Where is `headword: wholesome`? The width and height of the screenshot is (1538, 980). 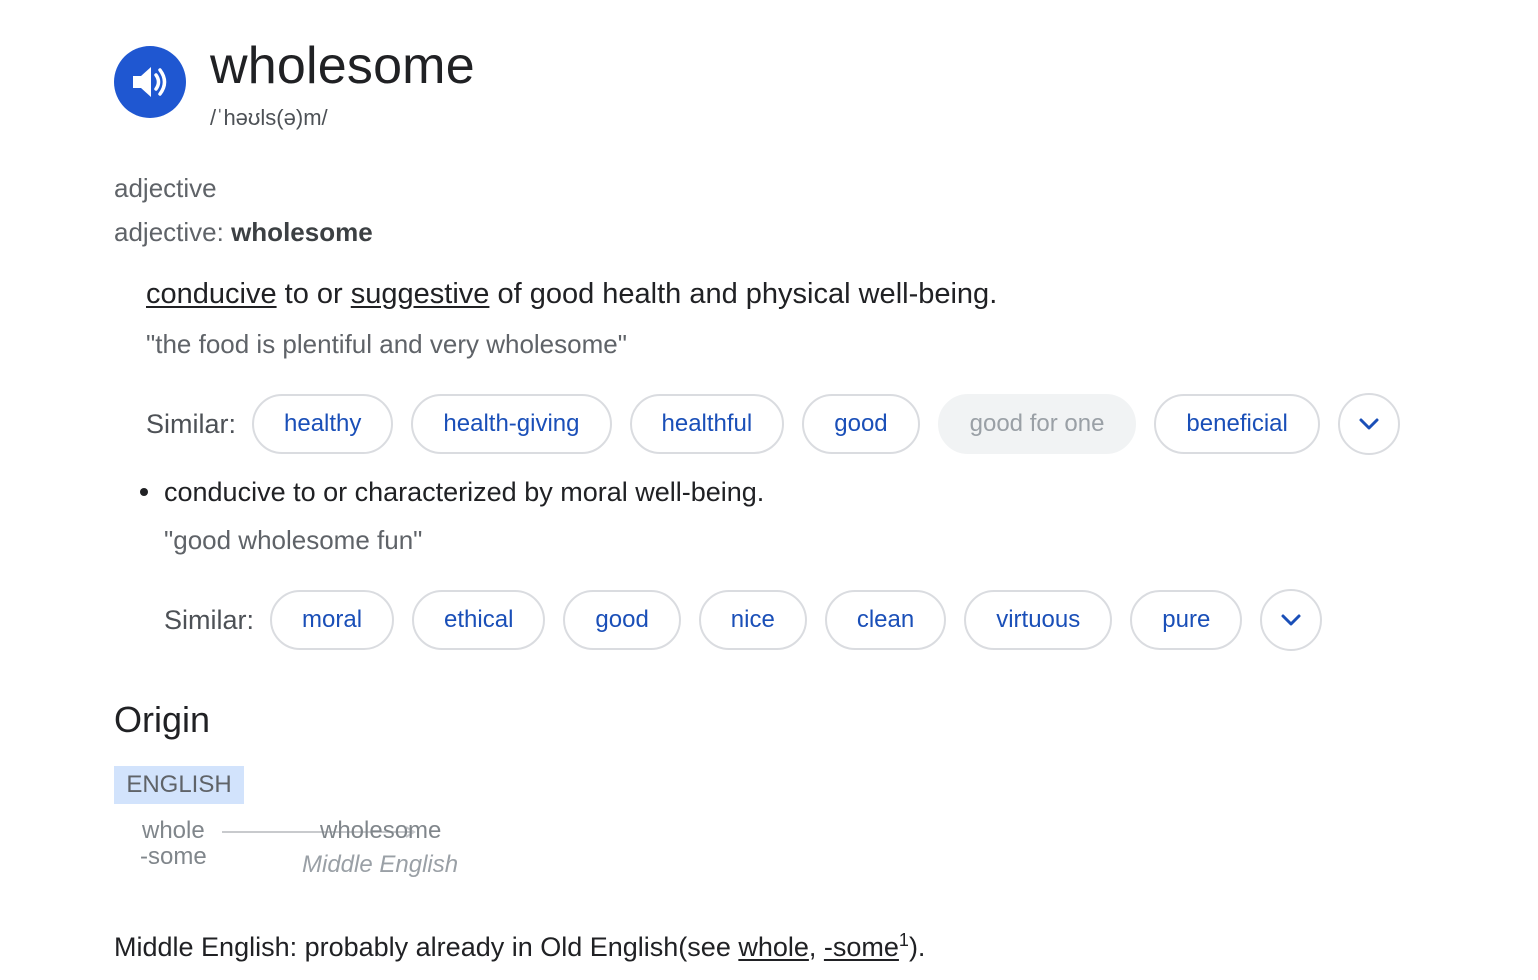
headword: wholesome is located at coordinates (342, 66).